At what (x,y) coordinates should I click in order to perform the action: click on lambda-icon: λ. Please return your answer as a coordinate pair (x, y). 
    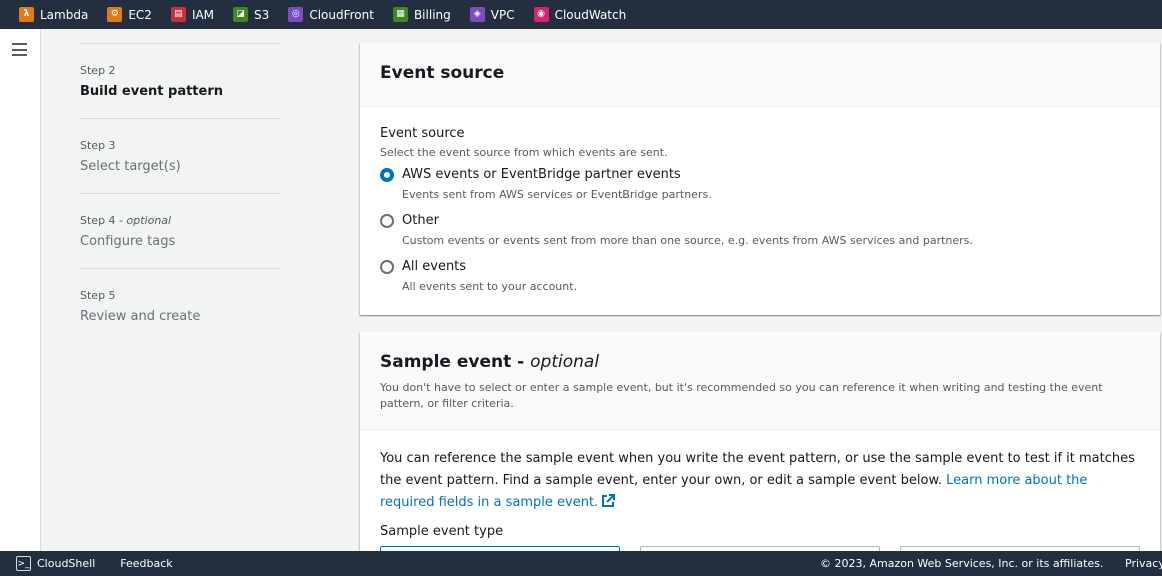
    Looking at the image, I should click on (26, 14).